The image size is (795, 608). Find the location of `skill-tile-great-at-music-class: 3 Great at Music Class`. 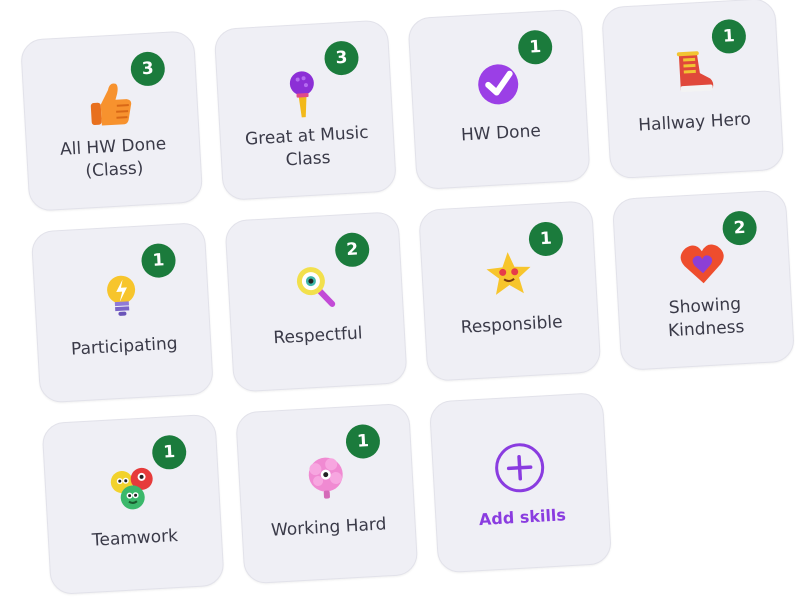

skill-tile-great-at-music-class: 3 Great at Music Class is located at coordinates (305, 110).